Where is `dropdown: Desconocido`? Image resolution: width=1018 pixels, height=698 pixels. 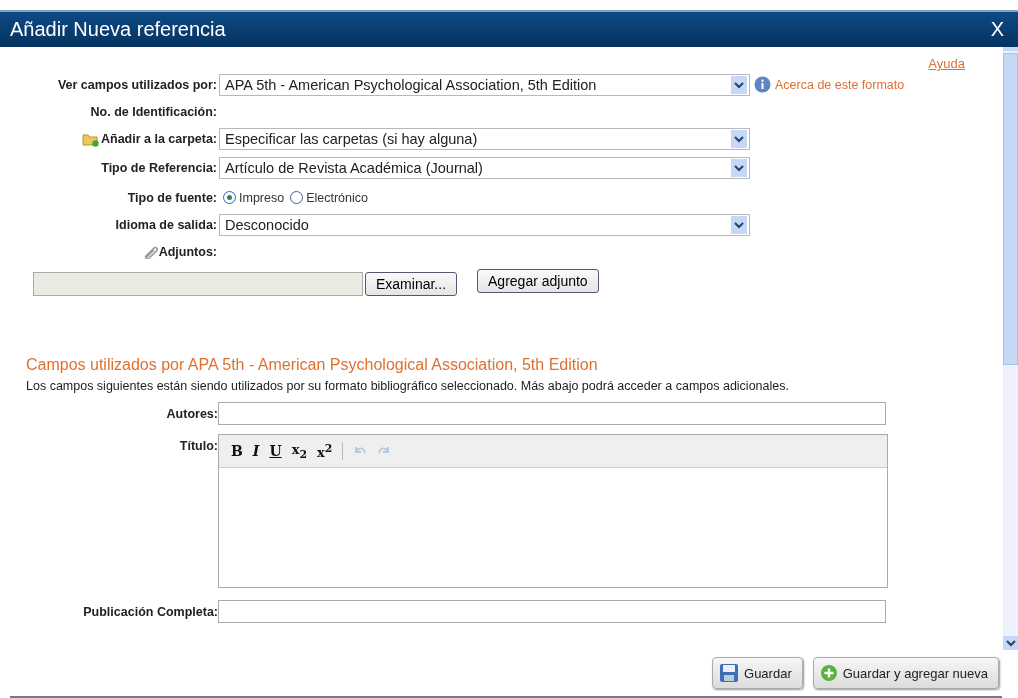 dropdown: Desconocido is located at coordinates (484, 224).